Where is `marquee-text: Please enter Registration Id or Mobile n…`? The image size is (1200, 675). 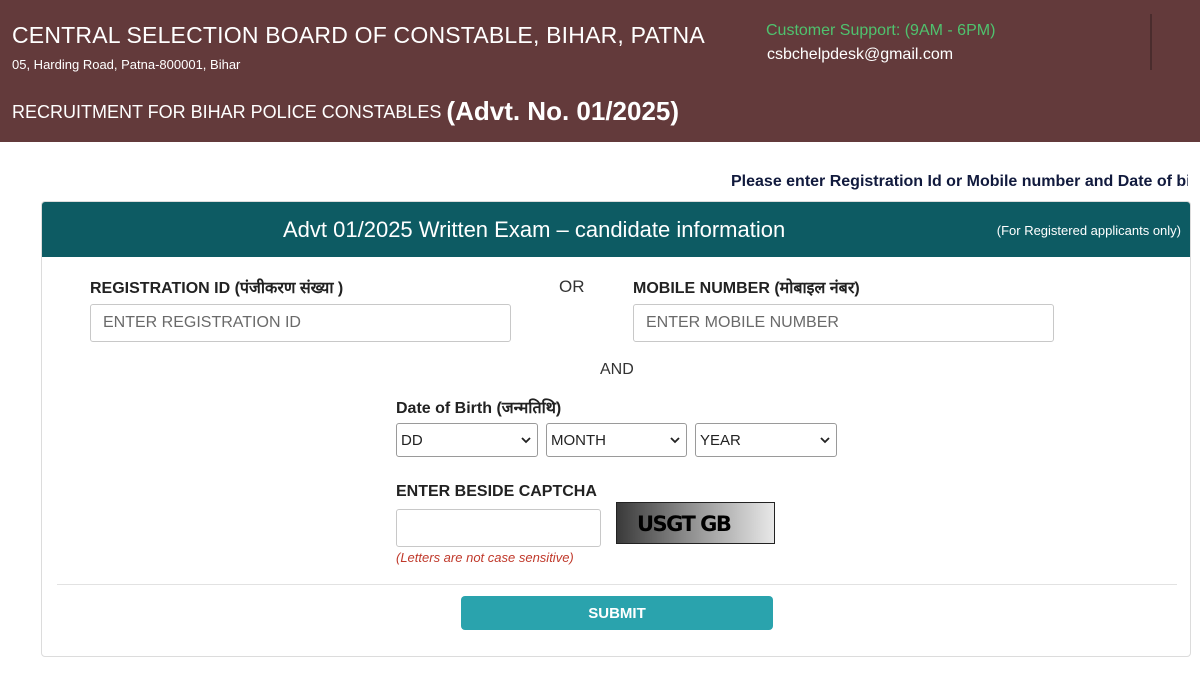
marquee-text: Please enter Registration Id or Mobile n… is located at coordinates (959, 181).